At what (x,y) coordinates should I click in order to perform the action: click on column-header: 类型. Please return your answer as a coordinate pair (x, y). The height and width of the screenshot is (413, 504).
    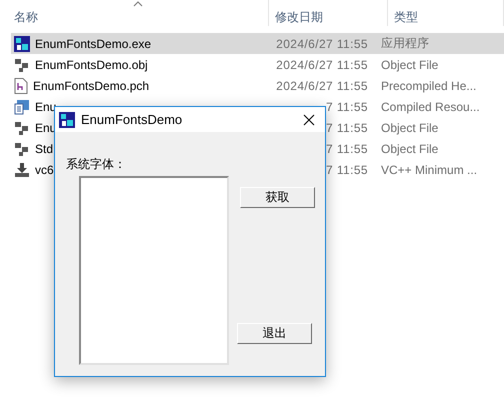
    Looking at the image, I should click on (446, 13).